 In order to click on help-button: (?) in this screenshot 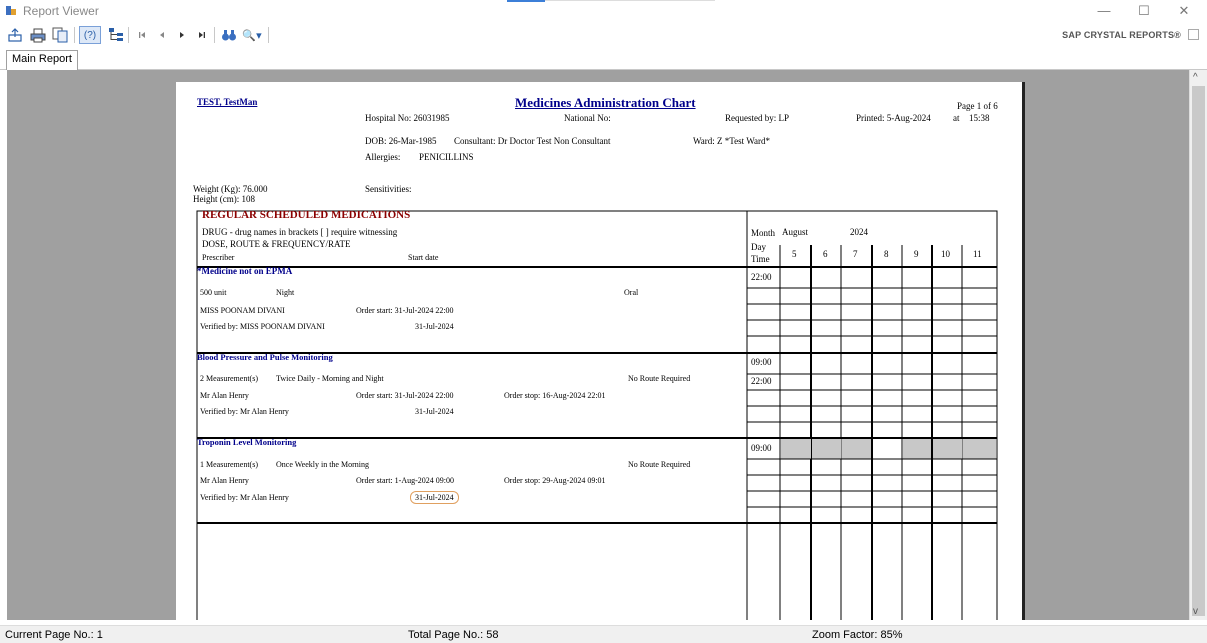, I will do `click(90, 35)`.